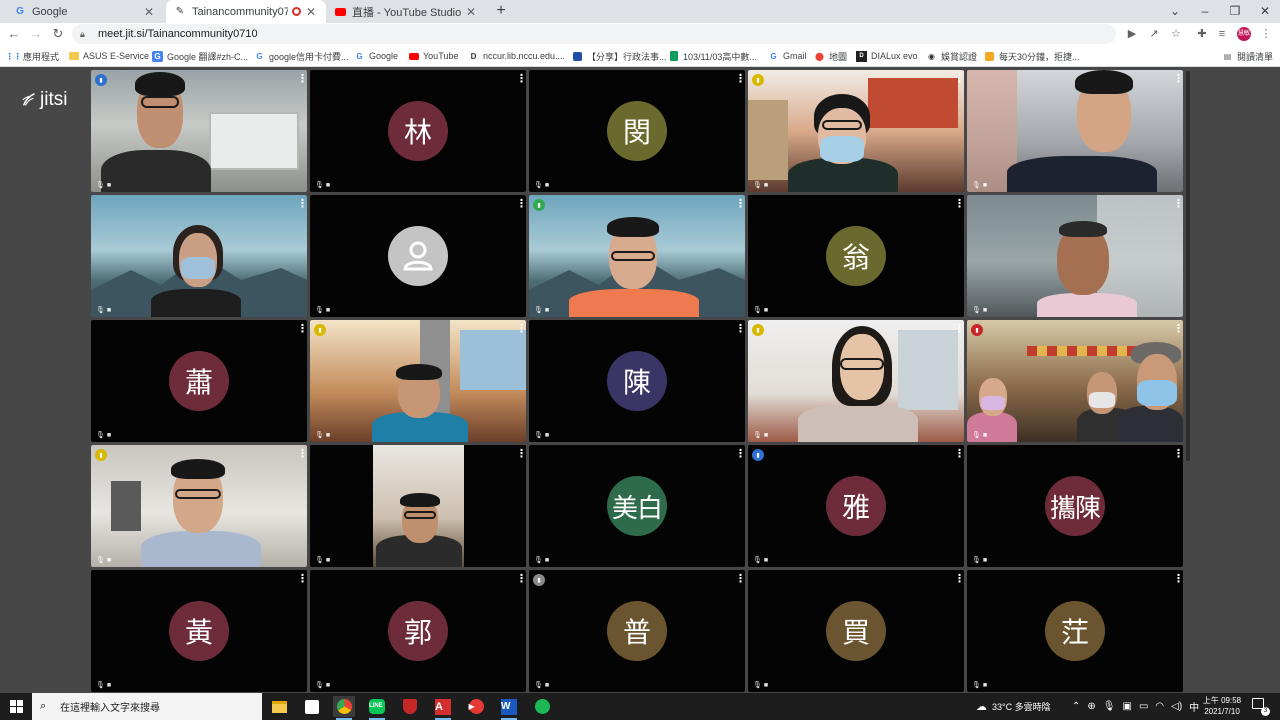  What do you see at coordinates (108, 56) in the screenshot?
I see `bookmark-asus: ASUS E-Service` at bounding box center [108, 56].